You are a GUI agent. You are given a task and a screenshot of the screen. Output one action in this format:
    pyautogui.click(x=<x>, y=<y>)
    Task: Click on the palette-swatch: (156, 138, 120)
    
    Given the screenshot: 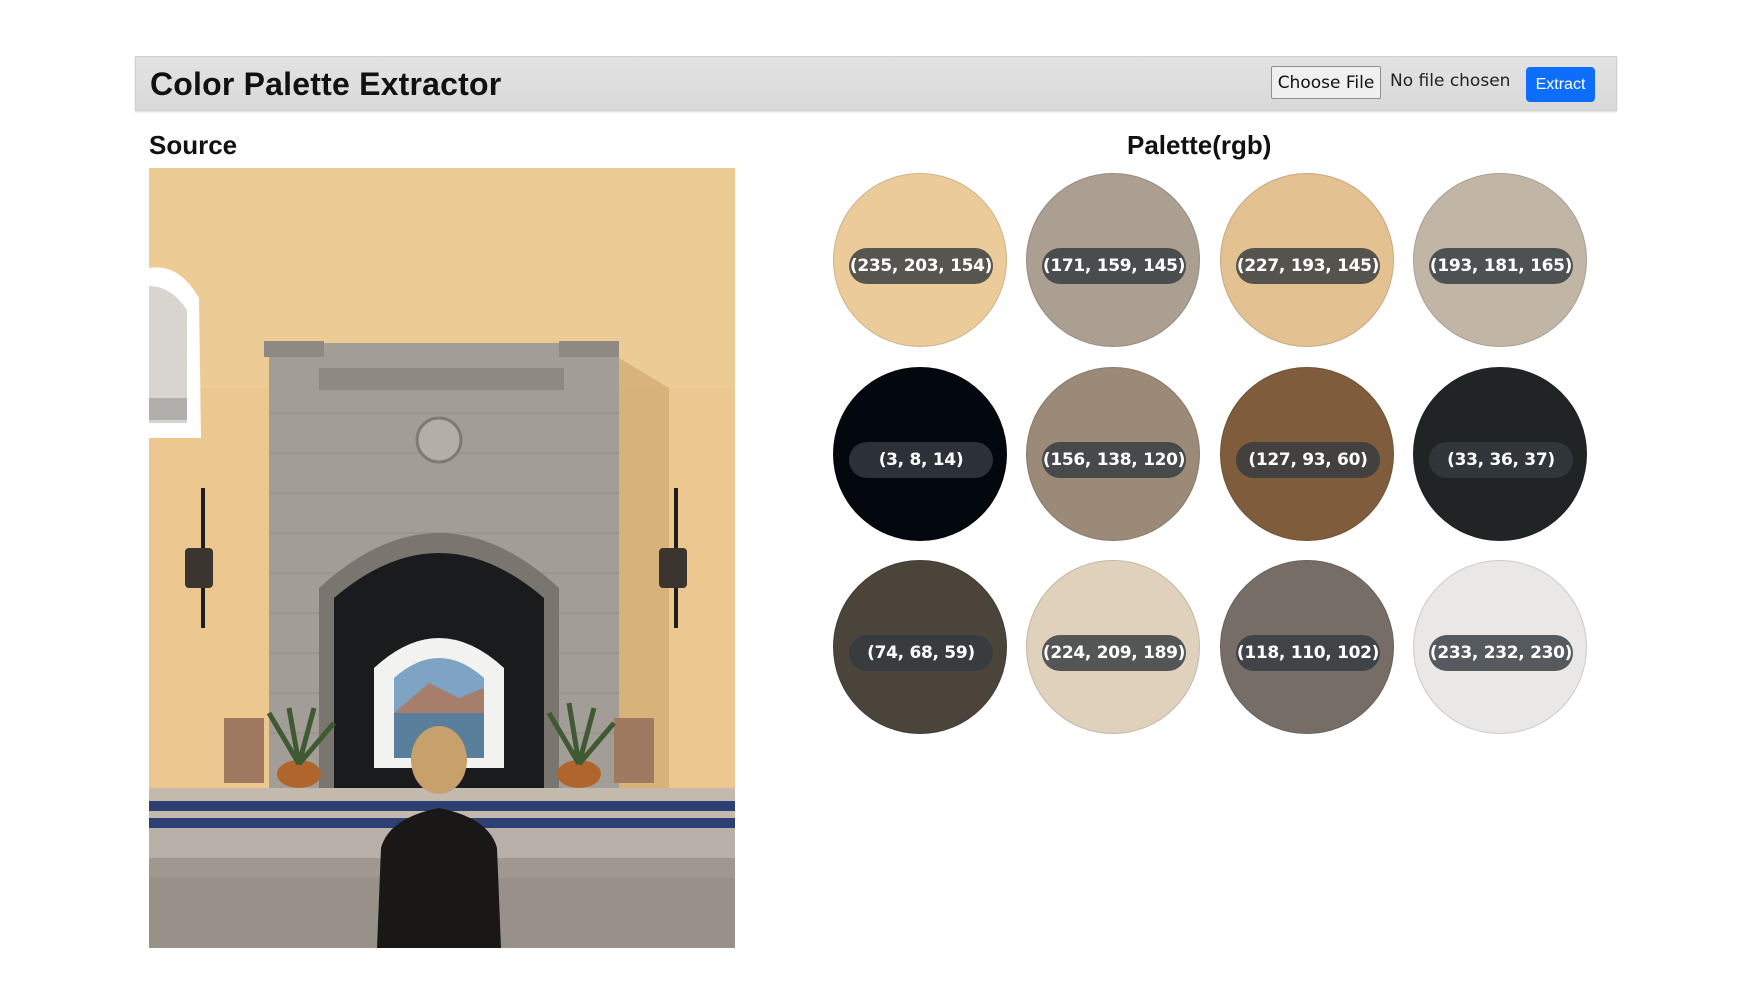 What is the action you would take?
    pyautogui.click(x=1113, y=454)
    